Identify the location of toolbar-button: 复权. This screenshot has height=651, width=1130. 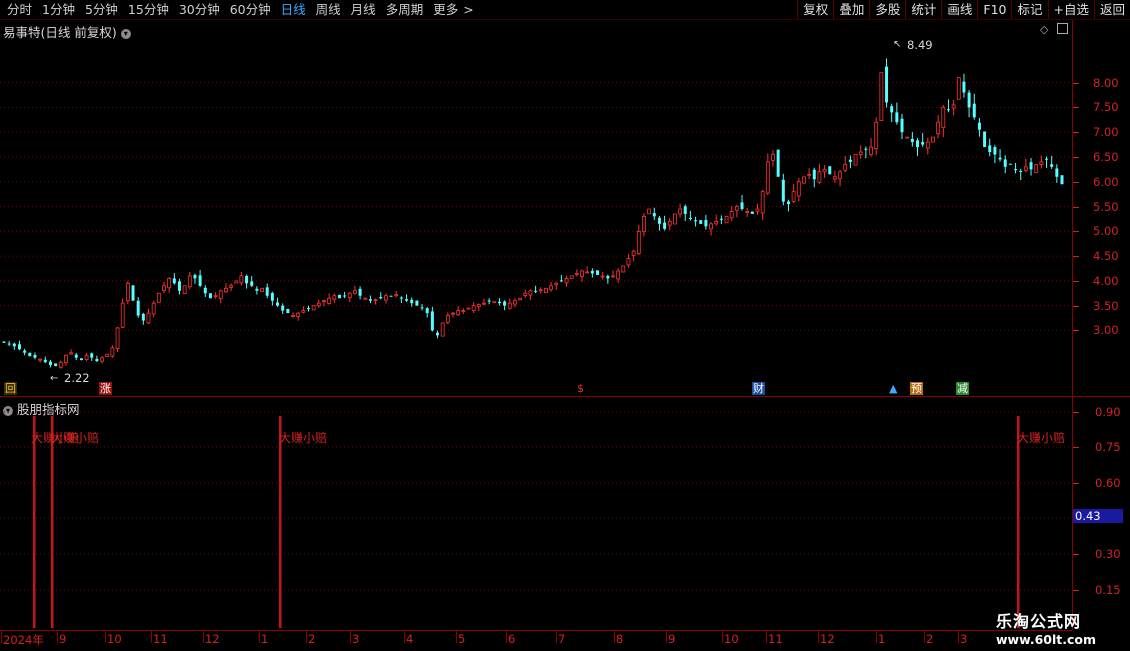
(815, 9).